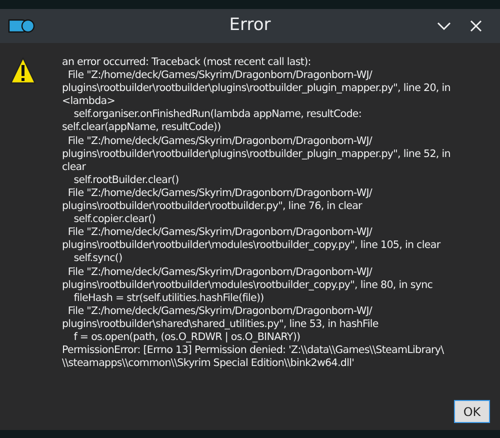 The width and height of the screenshot is (500, 438). What do you see at coordinates (23, 71) in the screenshot?
I see `warning-icon` at bounding box center [23, 71].